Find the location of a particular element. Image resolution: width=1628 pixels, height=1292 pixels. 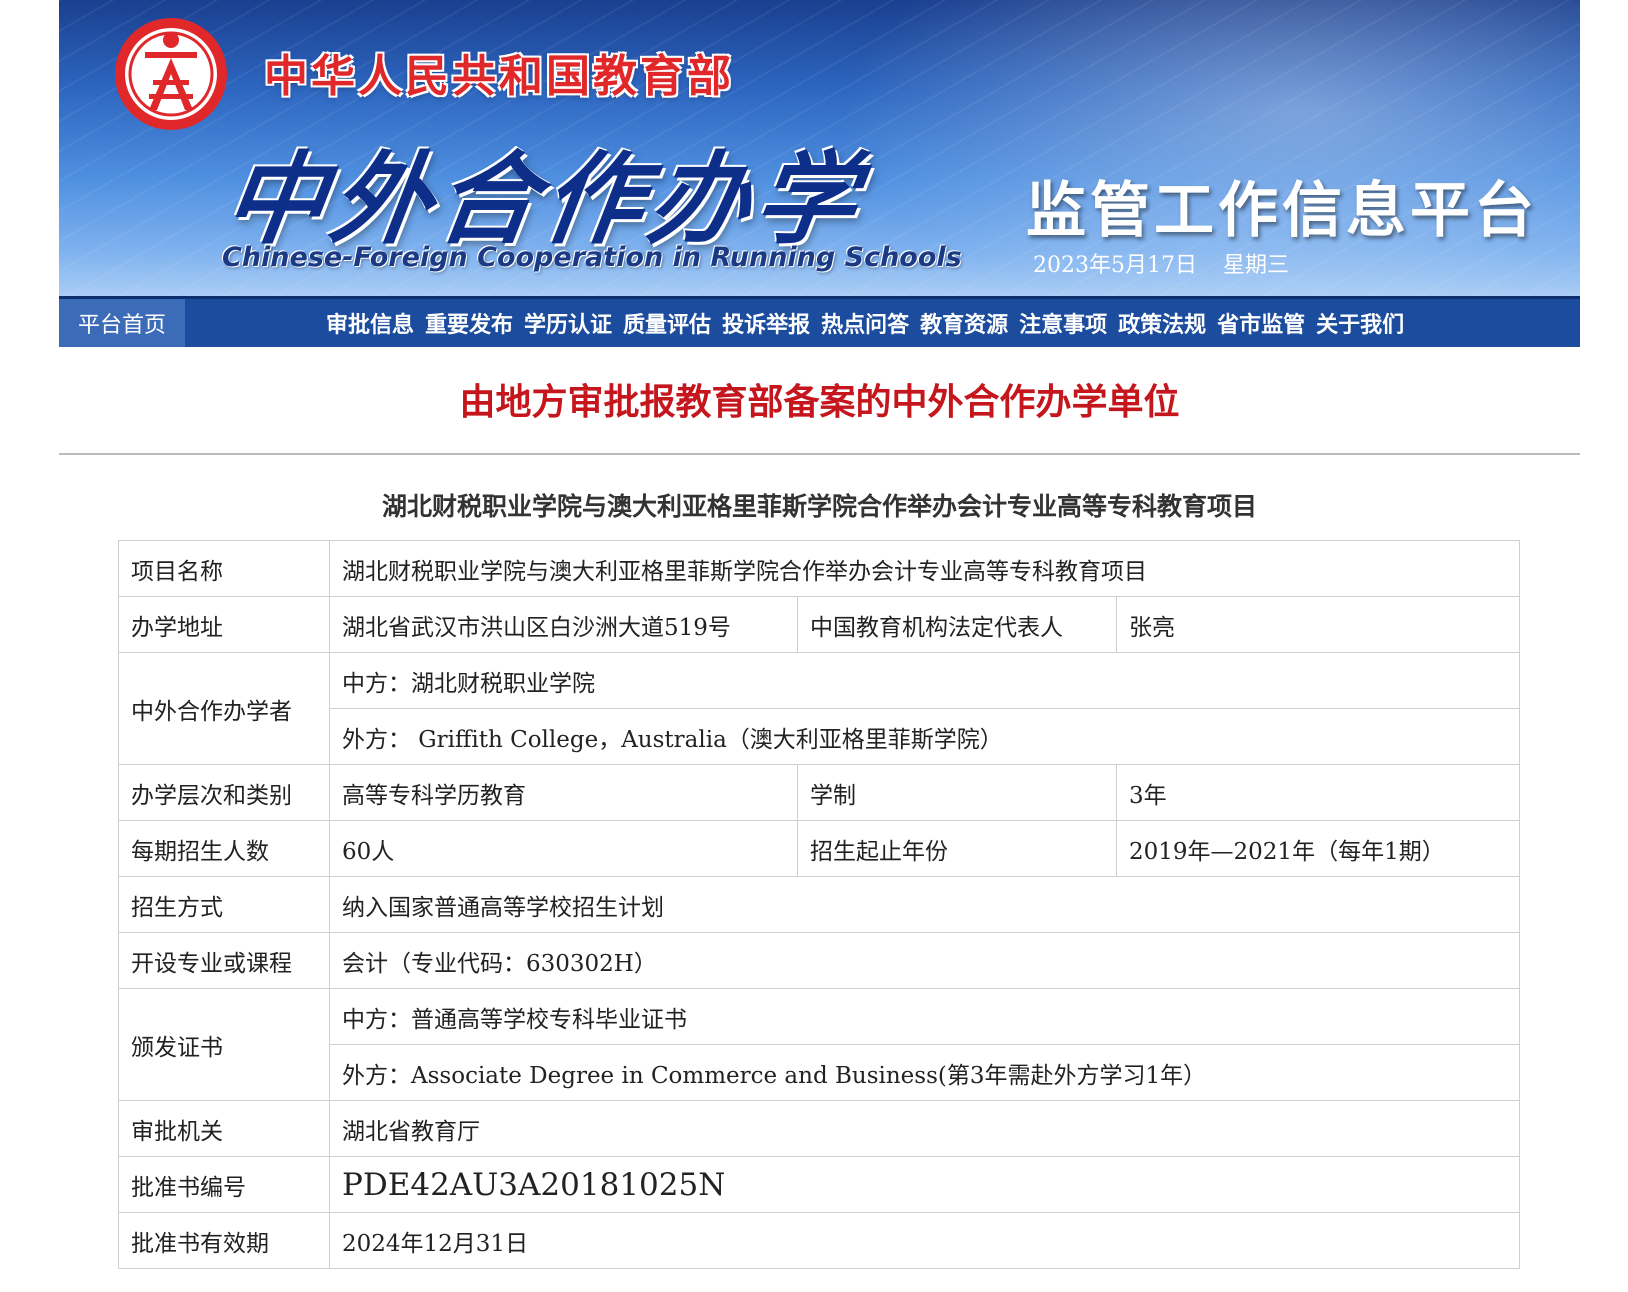

label-course: 开设专业或课程 is located at coordinates (224, 960).